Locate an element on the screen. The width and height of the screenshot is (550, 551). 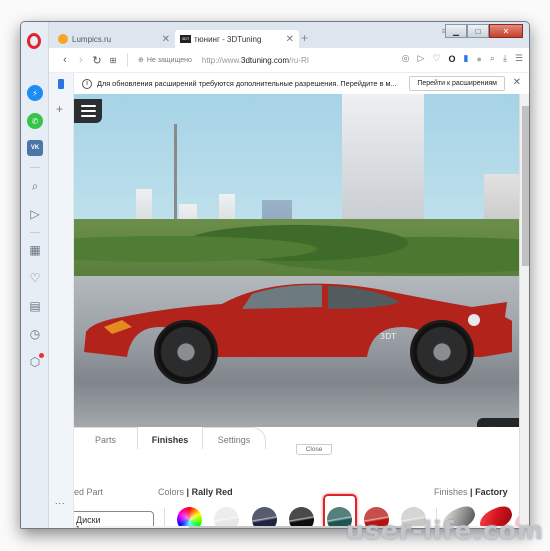
messenger-icon: ⚡ is located at coordinates (35, 93).